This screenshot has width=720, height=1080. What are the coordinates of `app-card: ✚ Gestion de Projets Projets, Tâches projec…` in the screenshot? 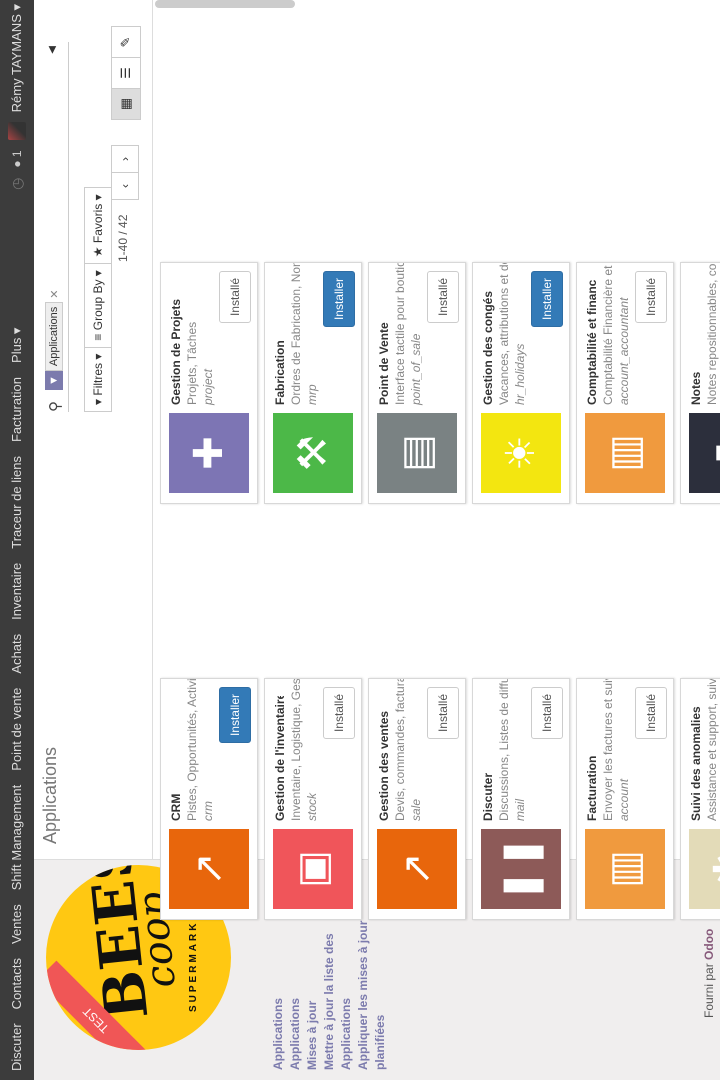 It's located at (209, 383).